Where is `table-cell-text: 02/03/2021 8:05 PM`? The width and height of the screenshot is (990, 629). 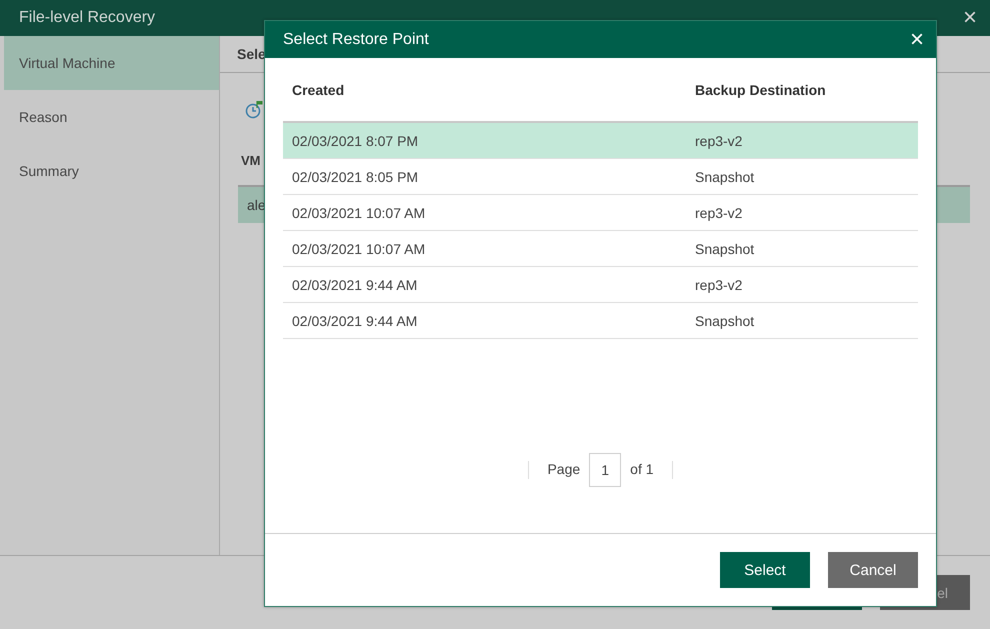
table-cell-text: 02/03/2021 8:05 PM is located at coordinates (355, 176).